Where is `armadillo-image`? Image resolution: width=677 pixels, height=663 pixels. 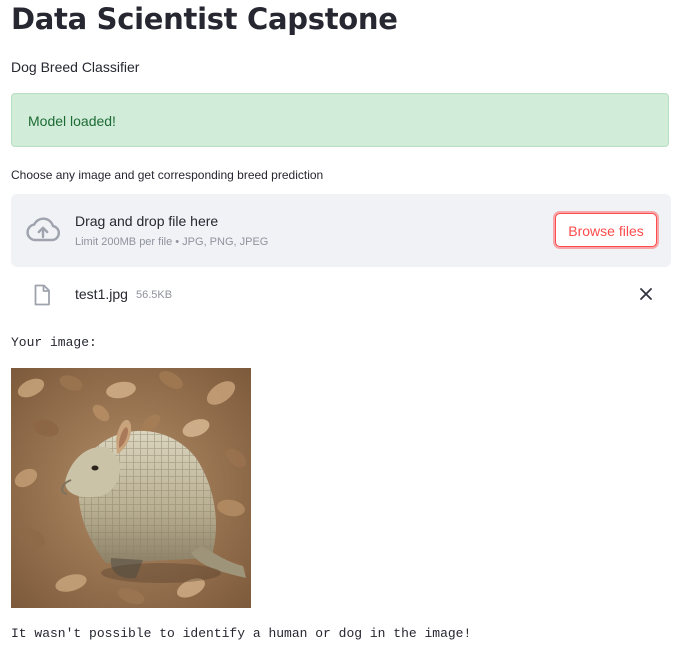 armadillo-image is located at coordinates (131, 488).